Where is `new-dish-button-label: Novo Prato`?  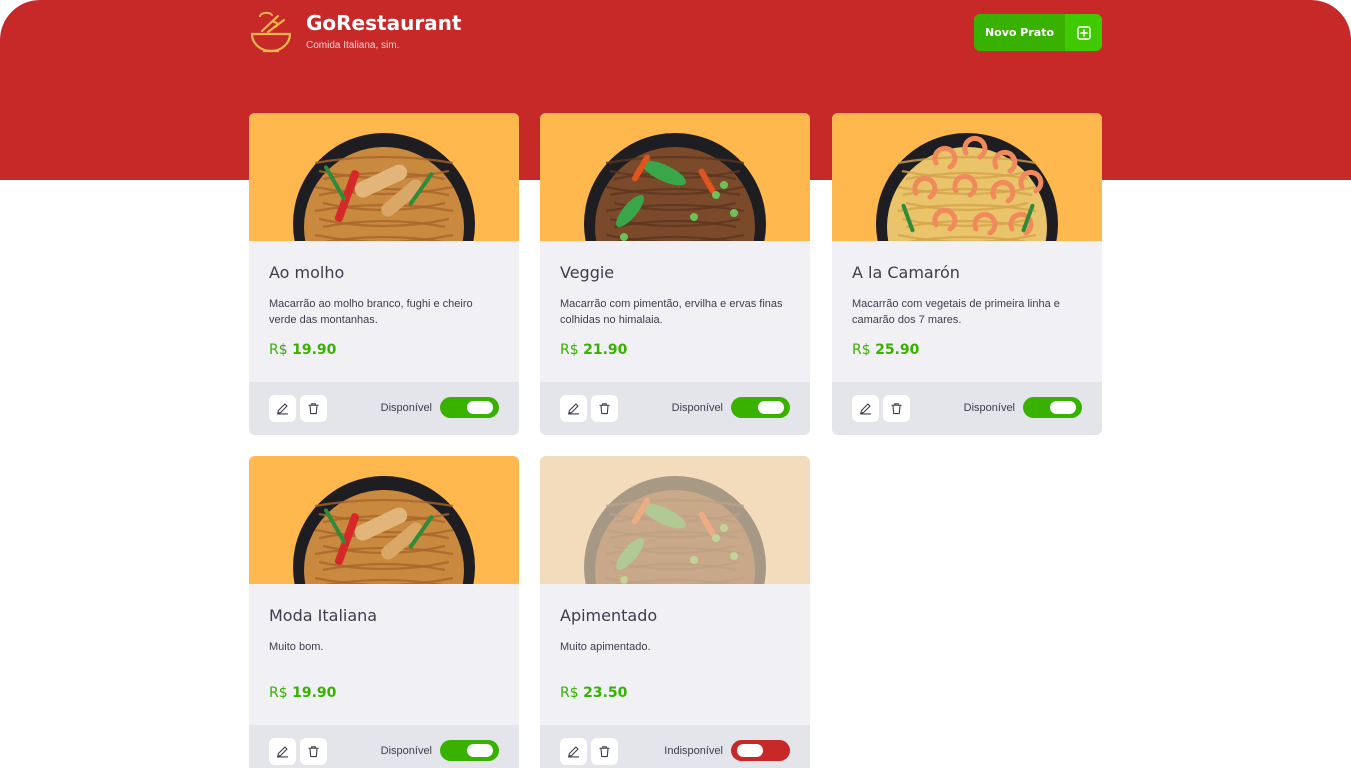 new-dish-button-label: Novo Prato is located at coordinates (1019, 32).